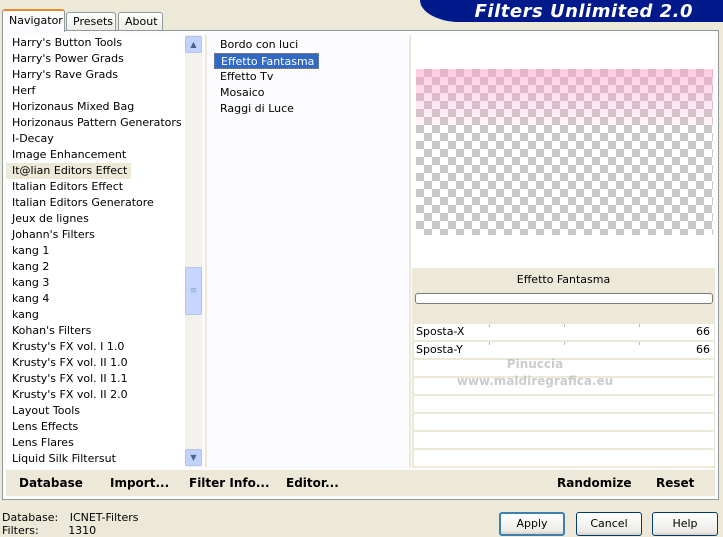 This screenshot has height=537, width=723. Describe the element at coordinates (439, 349) in the screenshot. I see `param-label: Sposta-Y` at that location.